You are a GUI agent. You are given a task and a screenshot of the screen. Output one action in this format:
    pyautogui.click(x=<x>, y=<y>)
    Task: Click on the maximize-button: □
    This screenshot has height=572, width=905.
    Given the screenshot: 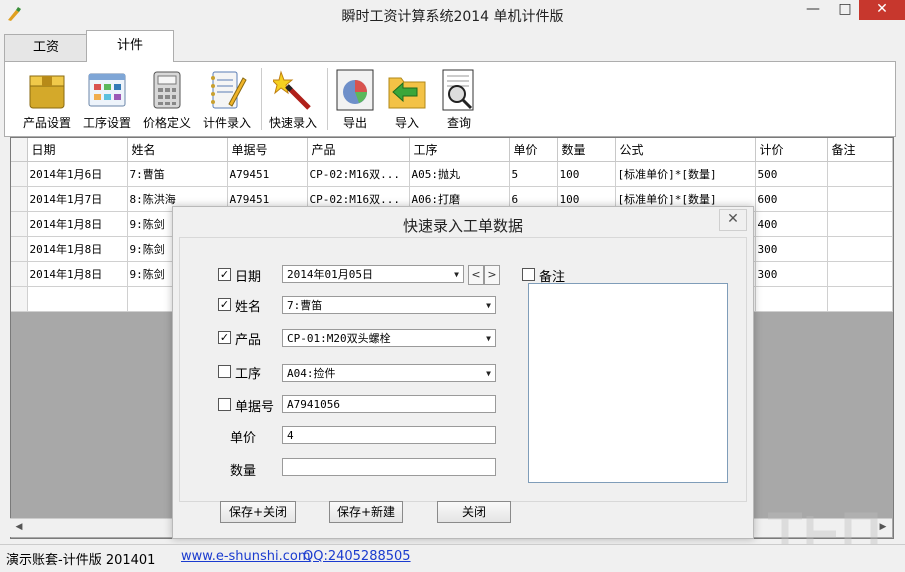 What is the action you would take?
    pyautogui.click(x=845, y=10)
    